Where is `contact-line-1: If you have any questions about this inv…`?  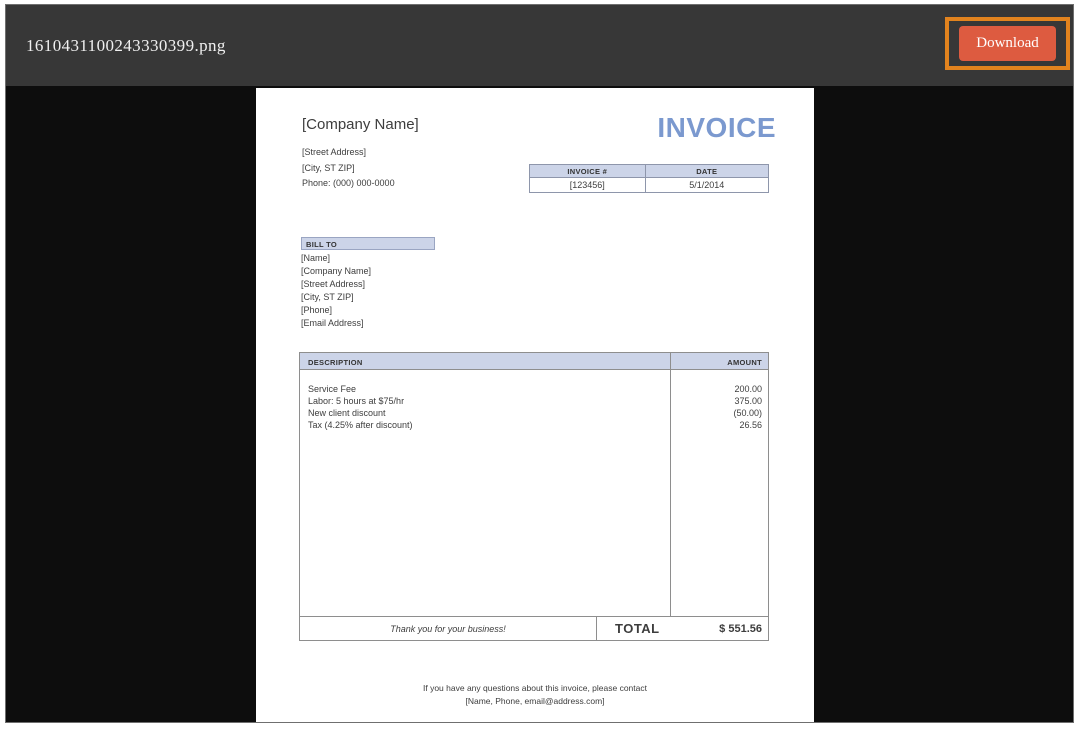 contact-line-1: If you have any questions about this inv… is located at coordinates (535, 688).